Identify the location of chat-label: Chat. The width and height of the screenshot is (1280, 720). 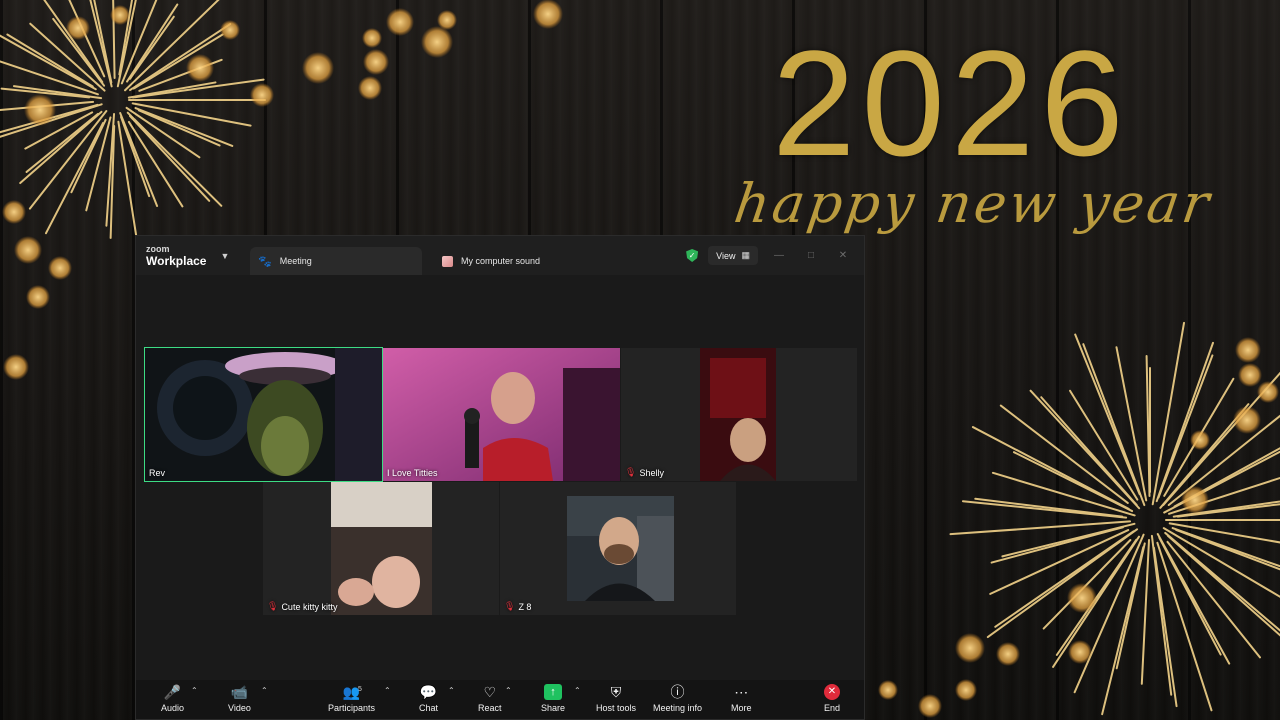
(429, 708).